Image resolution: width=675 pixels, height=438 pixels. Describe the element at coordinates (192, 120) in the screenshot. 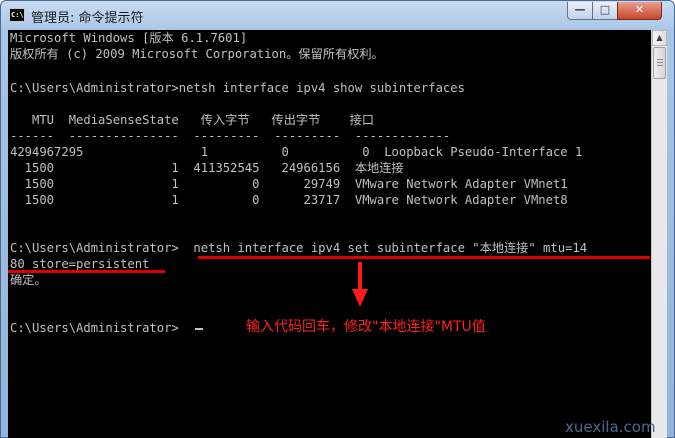

I see `console-line: MTU MediaSenseState 传入字节 传出字节 接口` at that location.